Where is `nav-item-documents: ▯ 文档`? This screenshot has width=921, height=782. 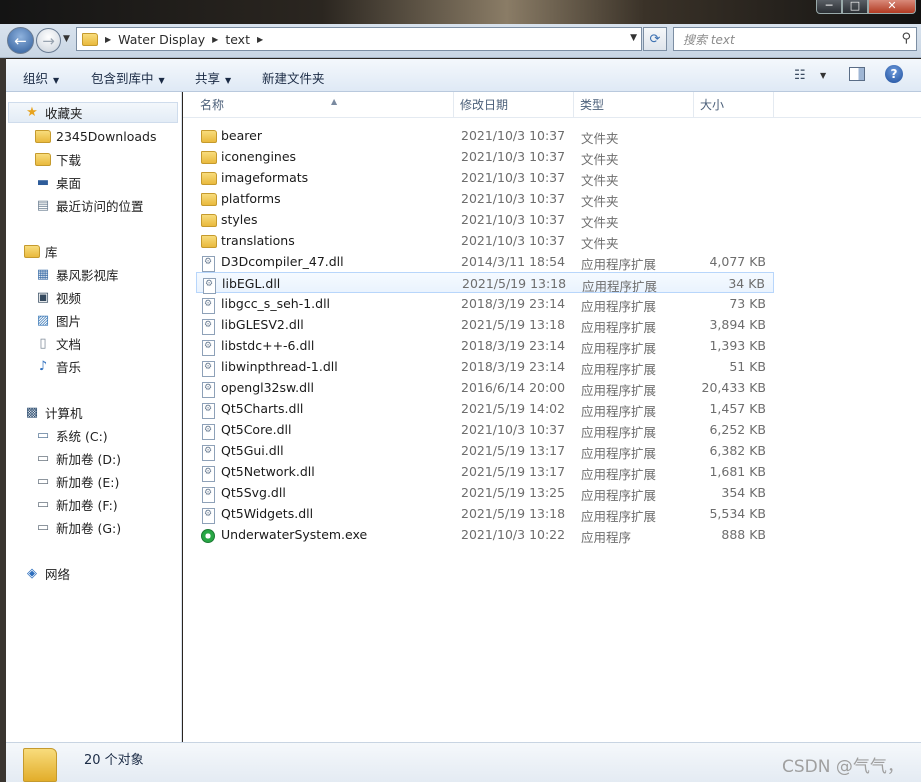 nav-item-documents: ▯ 文档 is located at coordinates (58, 343).